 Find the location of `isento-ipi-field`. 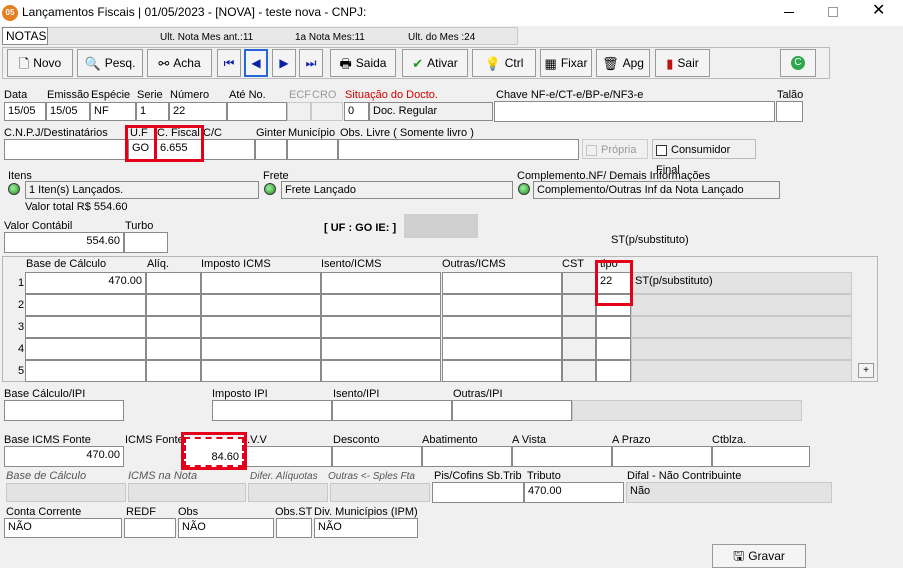

isento-ipi-field is located at coordinates (392, 410).